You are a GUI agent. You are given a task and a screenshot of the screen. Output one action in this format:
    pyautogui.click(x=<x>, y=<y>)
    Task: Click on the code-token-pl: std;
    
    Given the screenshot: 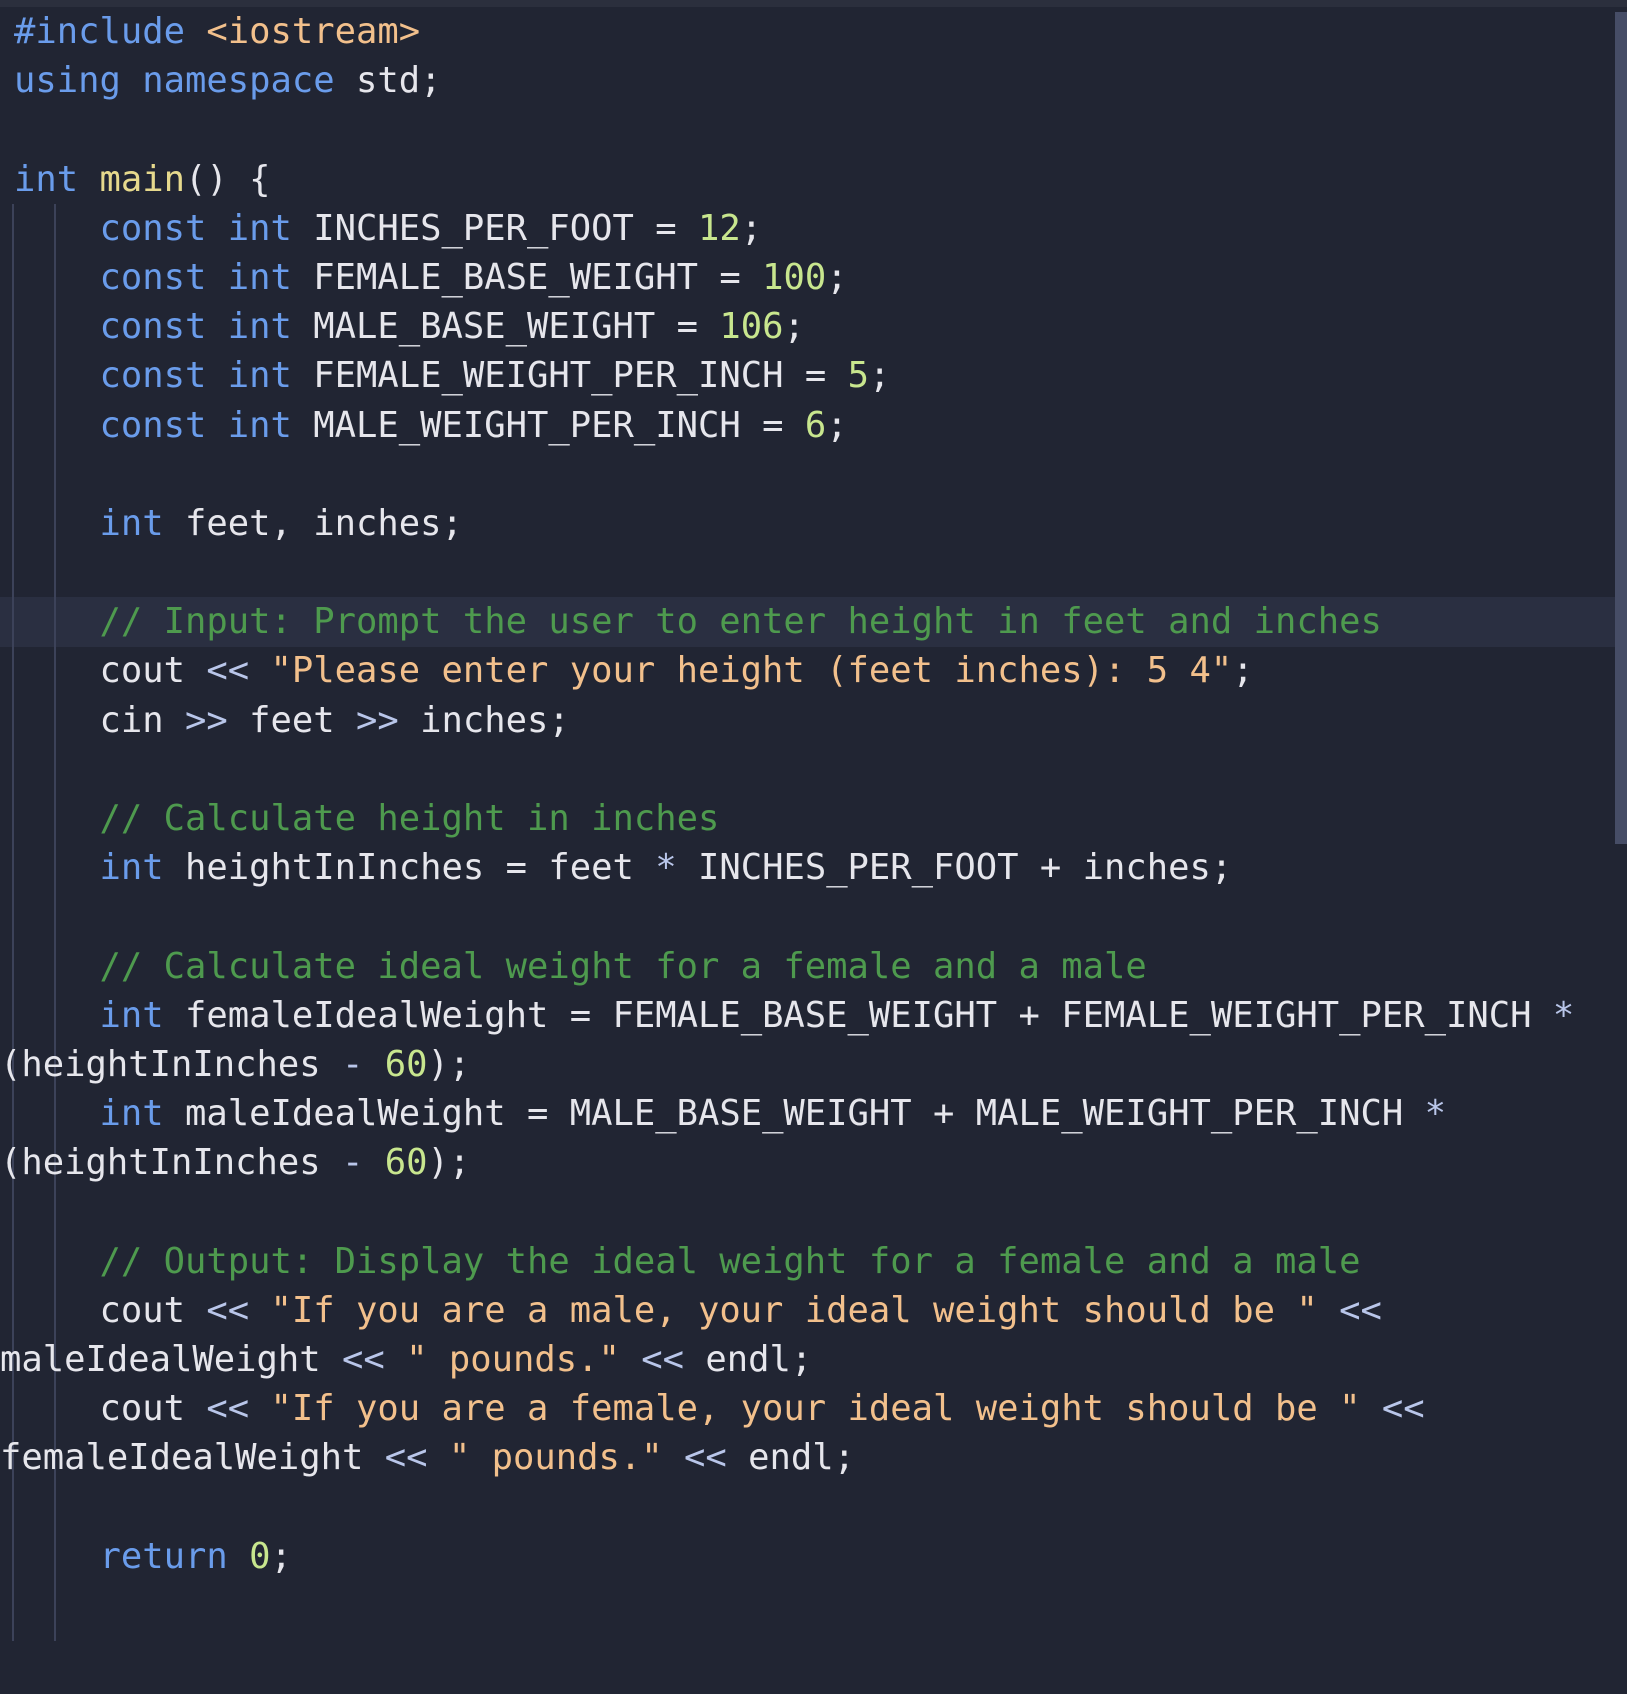 What is the action you would take?
    pyautogui.click(x=388, y=81)
    